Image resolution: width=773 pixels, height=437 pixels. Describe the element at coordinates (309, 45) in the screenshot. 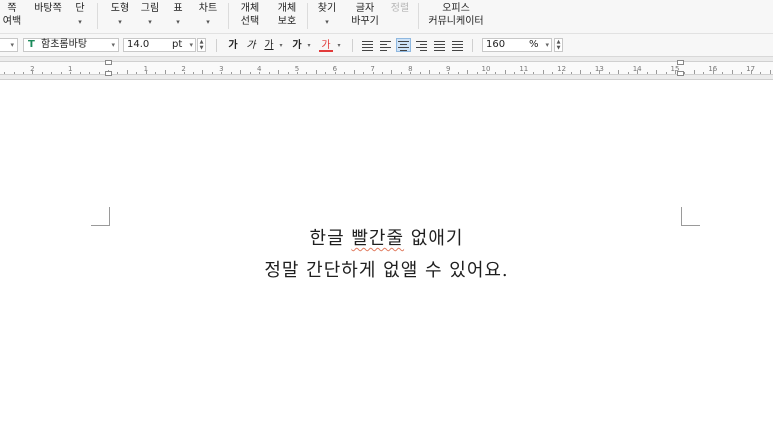

I see `strikethrough-dropdown: ▾` at that location.